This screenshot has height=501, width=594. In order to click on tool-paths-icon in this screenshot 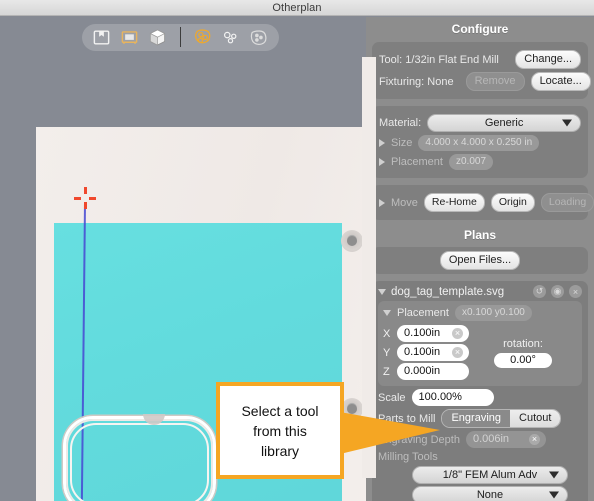, I will do `click(231, 37)`.